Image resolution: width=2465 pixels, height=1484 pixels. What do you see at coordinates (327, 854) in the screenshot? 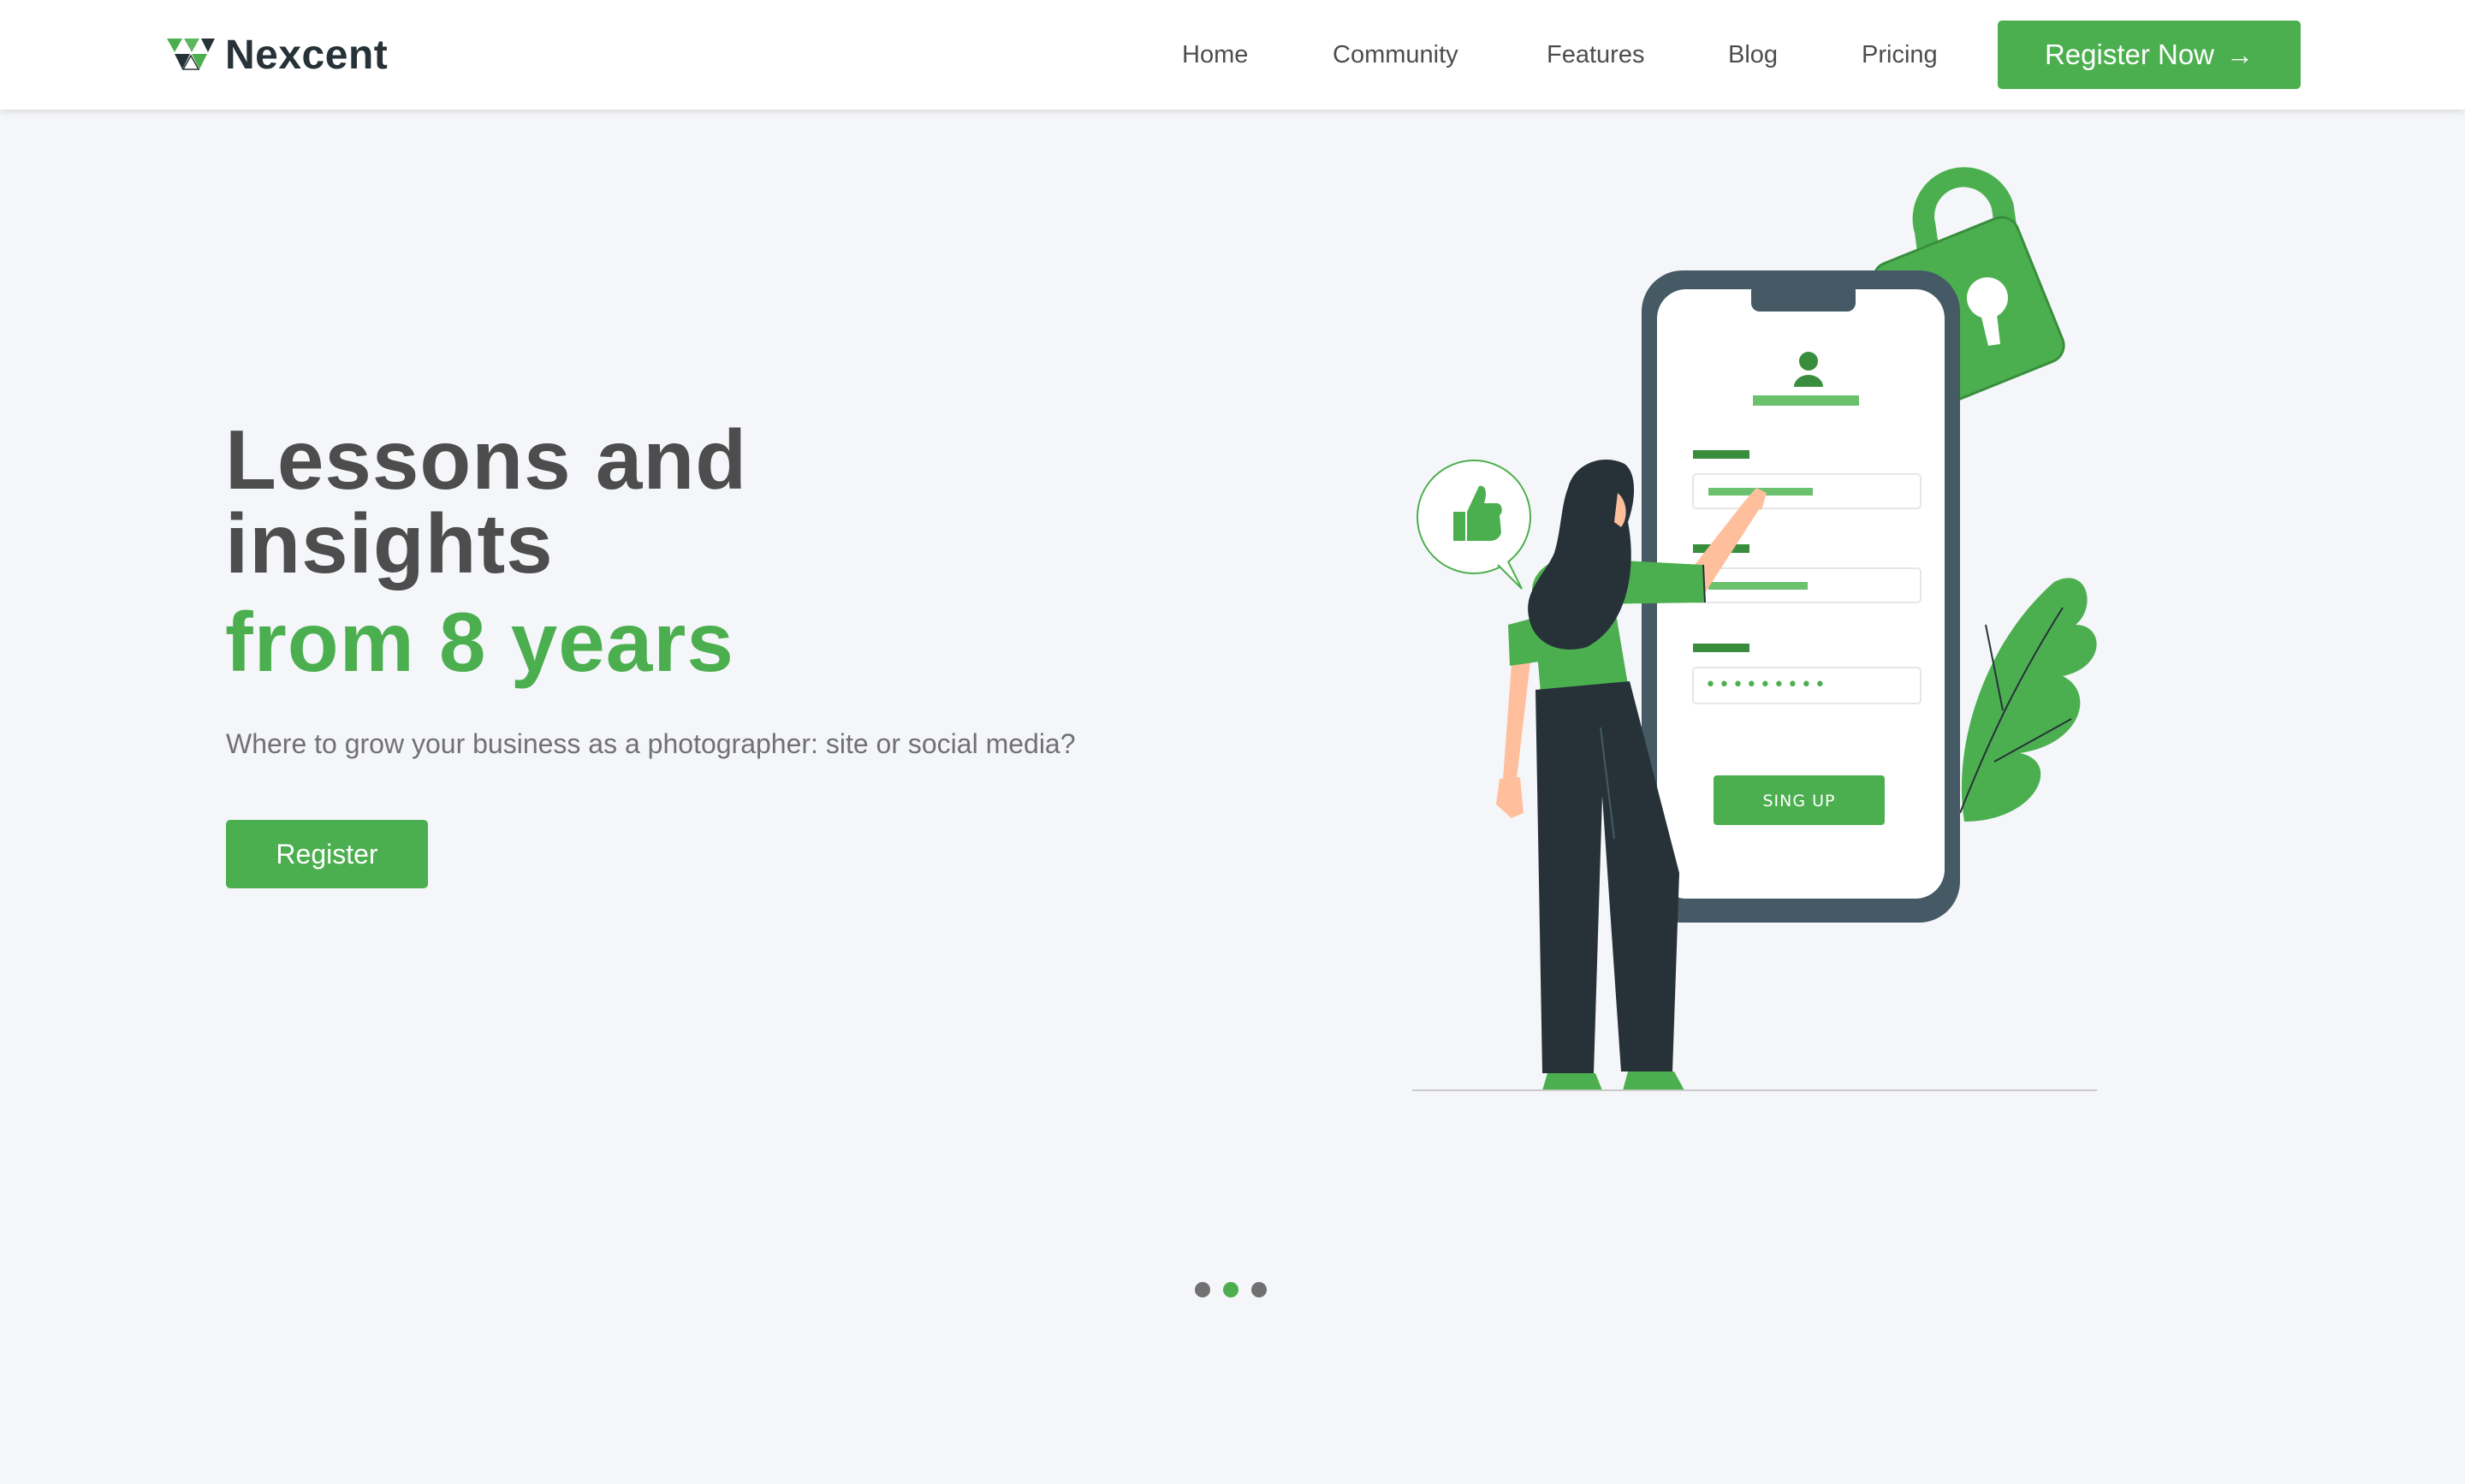
I see `register-button: Register` at bounding box center [327, 854].